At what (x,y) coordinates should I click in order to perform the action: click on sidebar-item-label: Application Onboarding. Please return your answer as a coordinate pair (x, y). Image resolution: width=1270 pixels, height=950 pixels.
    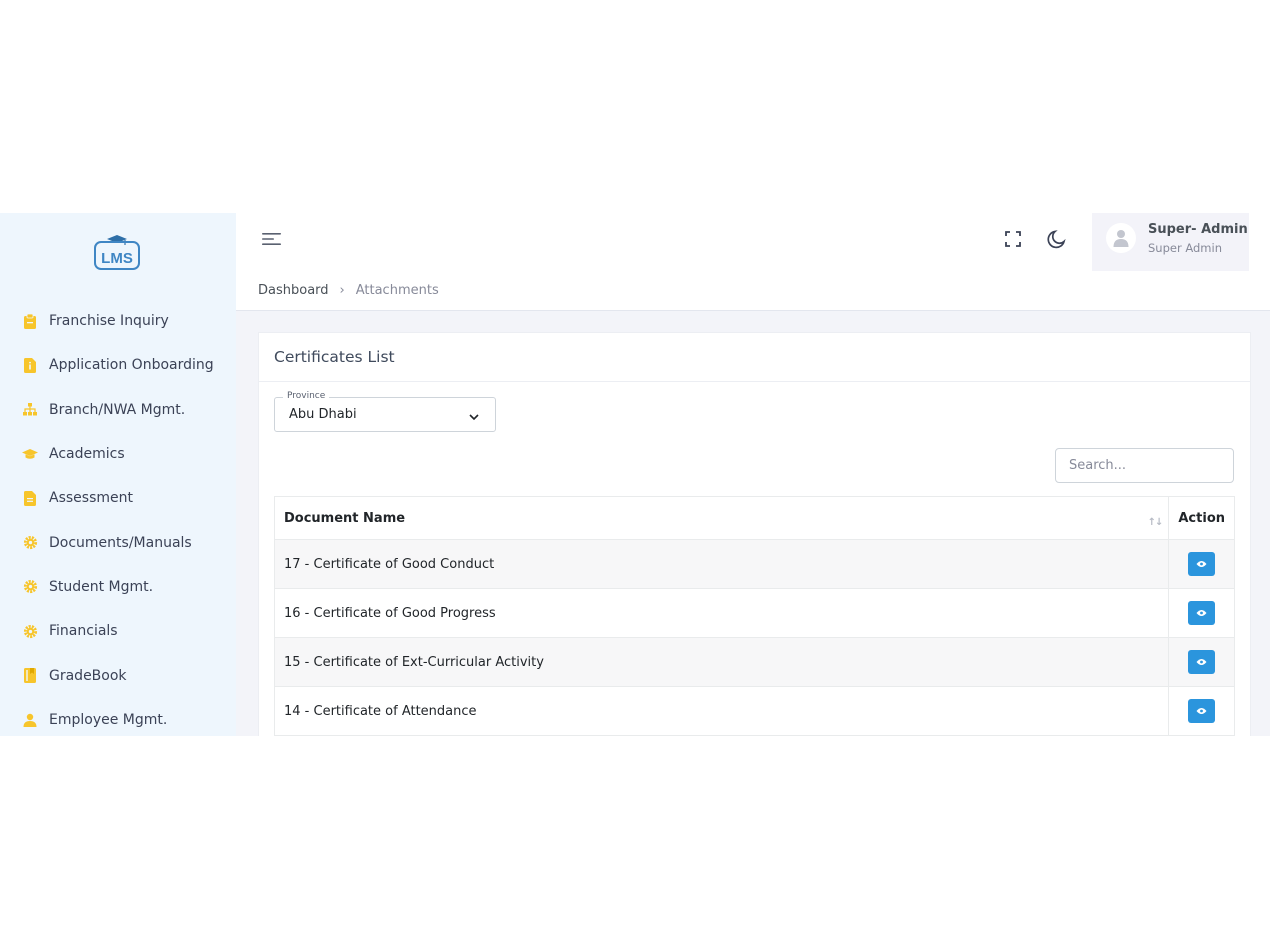
    Looking at the image, I should click on (131, 365).